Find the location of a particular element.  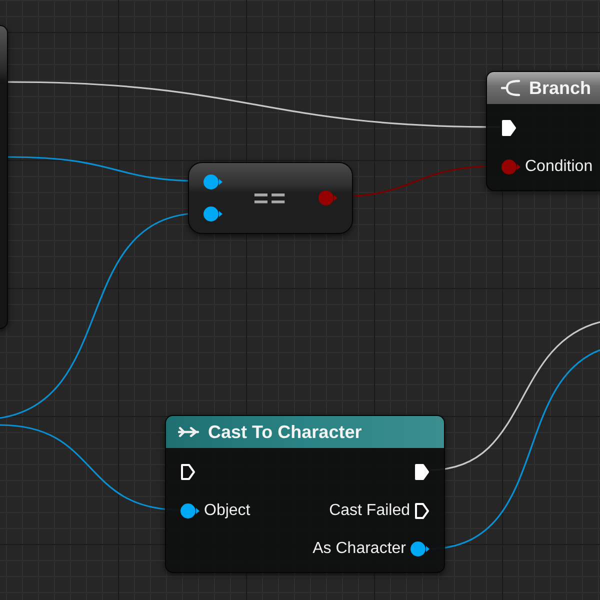

double-arrow-icon is located at coordinates (189, 432).